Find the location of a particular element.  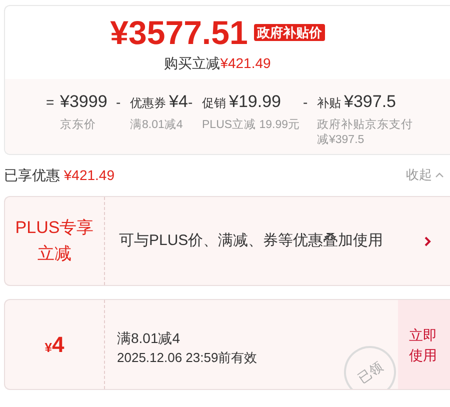

price-amount: ¥3577.51 is located at coordinates (179, 32).